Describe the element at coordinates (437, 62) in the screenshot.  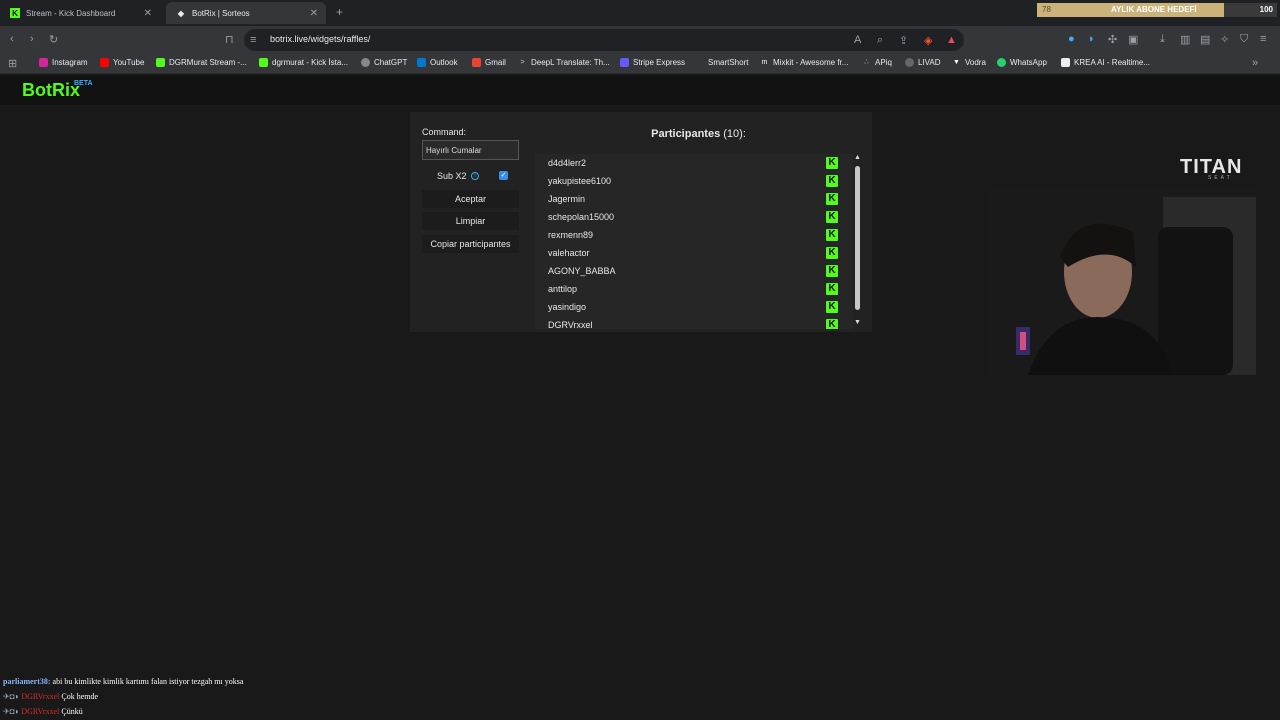
I see `bookmark-outlook: Outlook` at that location.